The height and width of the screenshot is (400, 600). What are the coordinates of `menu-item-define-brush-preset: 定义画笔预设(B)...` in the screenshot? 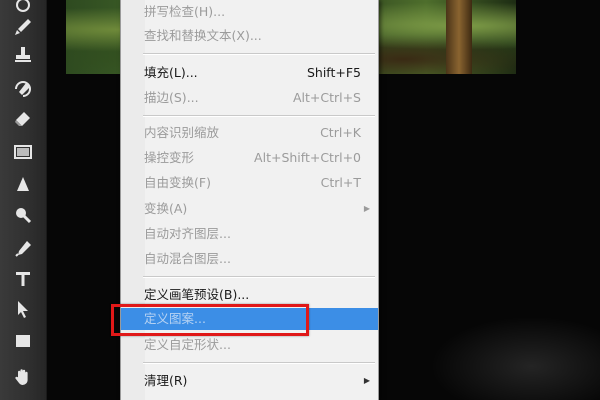 It's located at (249, 295).